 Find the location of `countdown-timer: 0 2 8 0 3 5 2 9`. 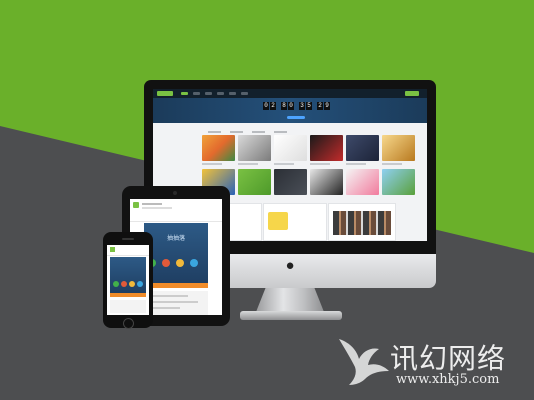

countdown-timer: 0 2 8 0 3 5 2 9 is located at coordinates (296, 106).